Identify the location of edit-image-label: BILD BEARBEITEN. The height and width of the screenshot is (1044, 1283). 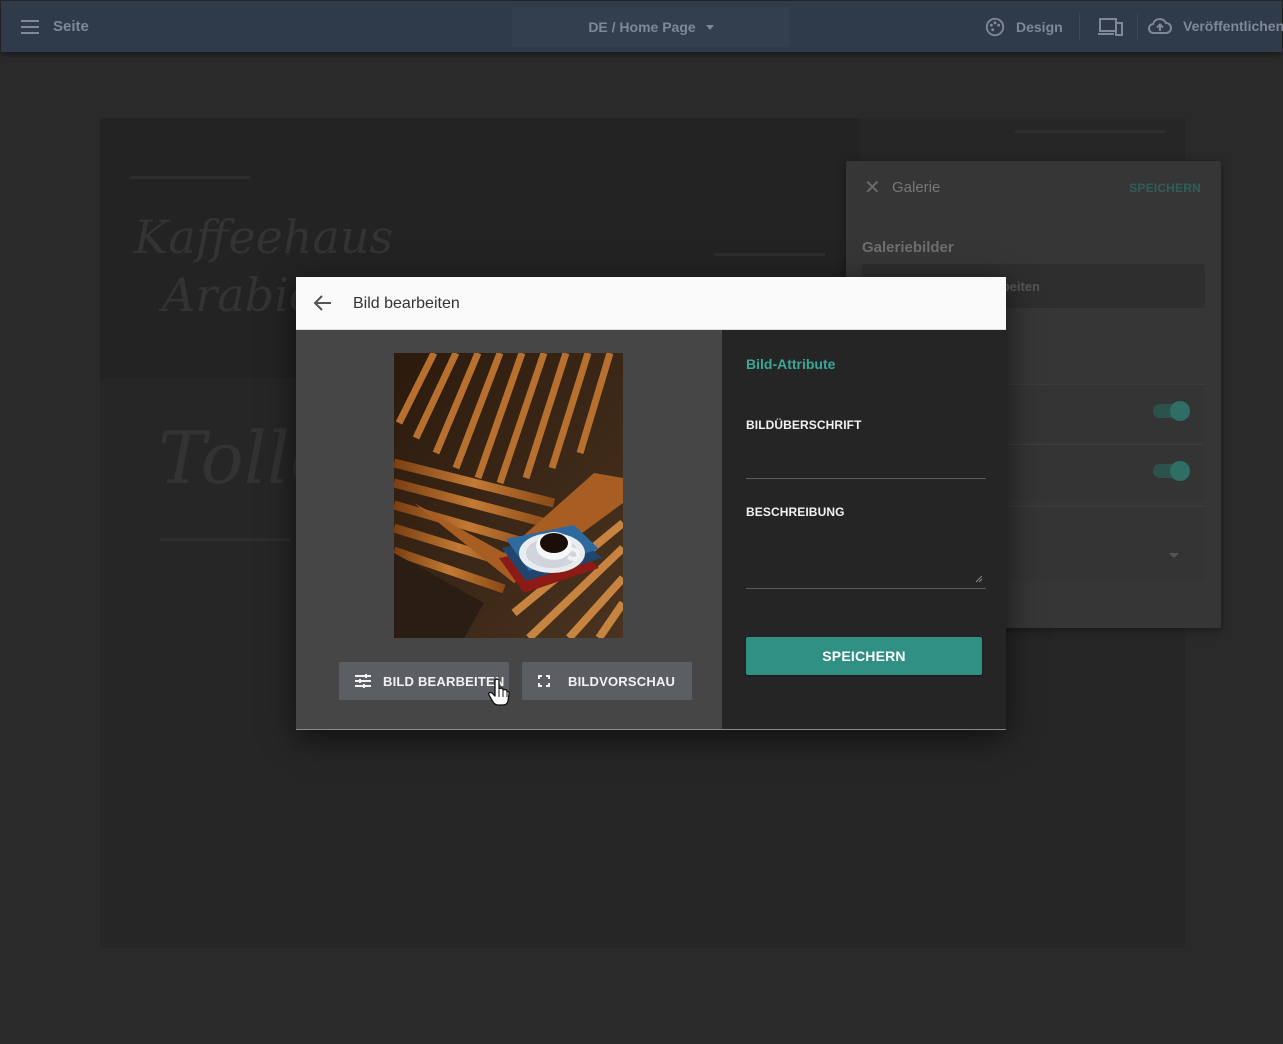
(444, 681).